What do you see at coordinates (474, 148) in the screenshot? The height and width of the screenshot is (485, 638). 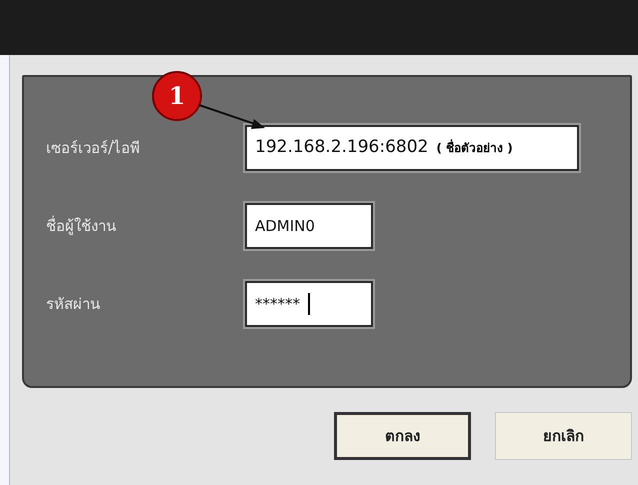 I see `hint-text: ( ชื่อตัวอย่าง )` at bounding box center [474, 148].